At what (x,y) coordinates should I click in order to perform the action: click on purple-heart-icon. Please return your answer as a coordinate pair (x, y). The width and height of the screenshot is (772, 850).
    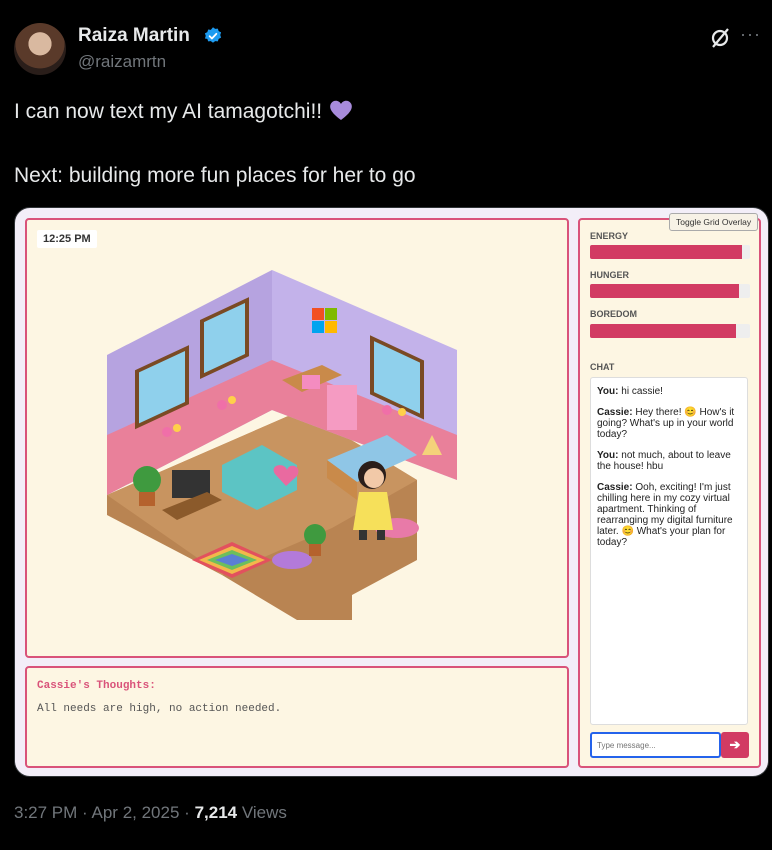
    Looking at the image, I should click on (341, 110).